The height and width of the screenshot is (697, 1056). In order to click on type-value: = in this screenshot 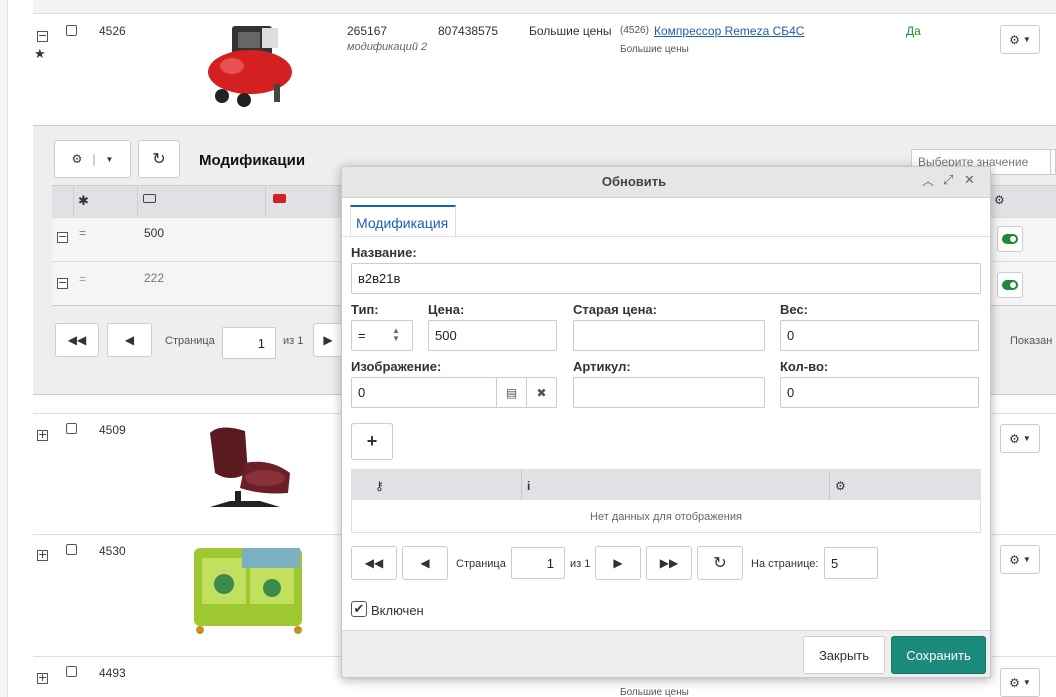, I will do `click(362, 335)`.